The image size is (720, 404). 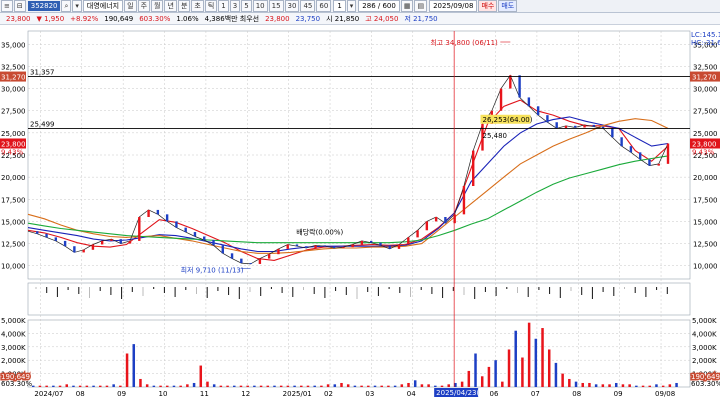 What do you see at coordinates (235, 6) in the screenshot?
I see `minute-3-button: 3` at bounding box center [235, 6].